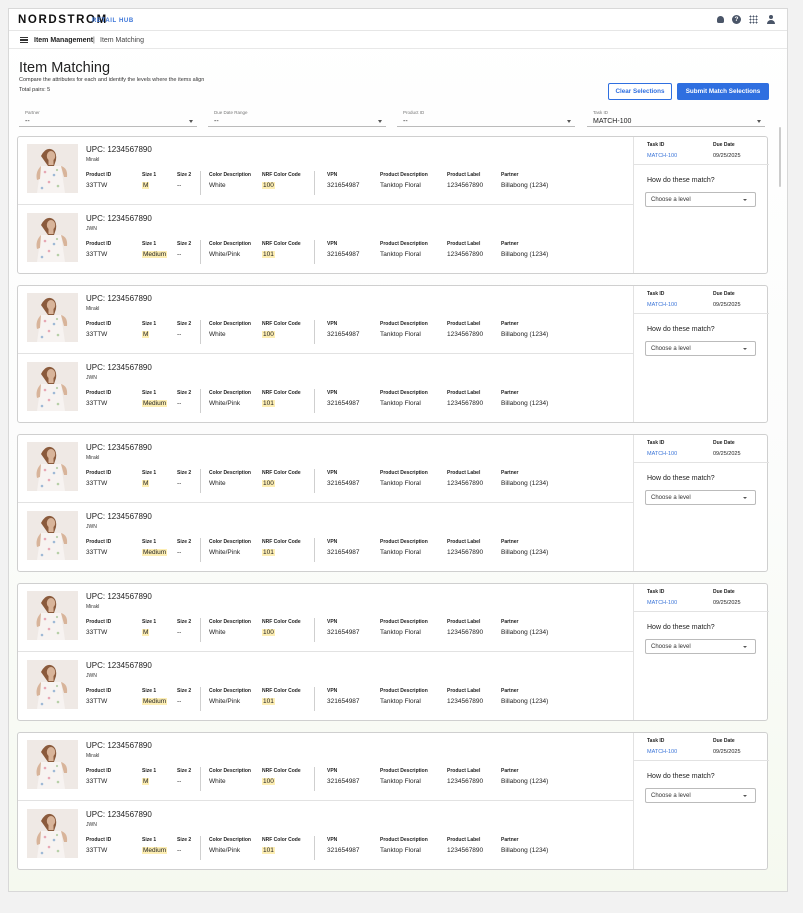 The image size is (803, 913). I want to click on attr-value-text: 33TTW, so click(97, 552).